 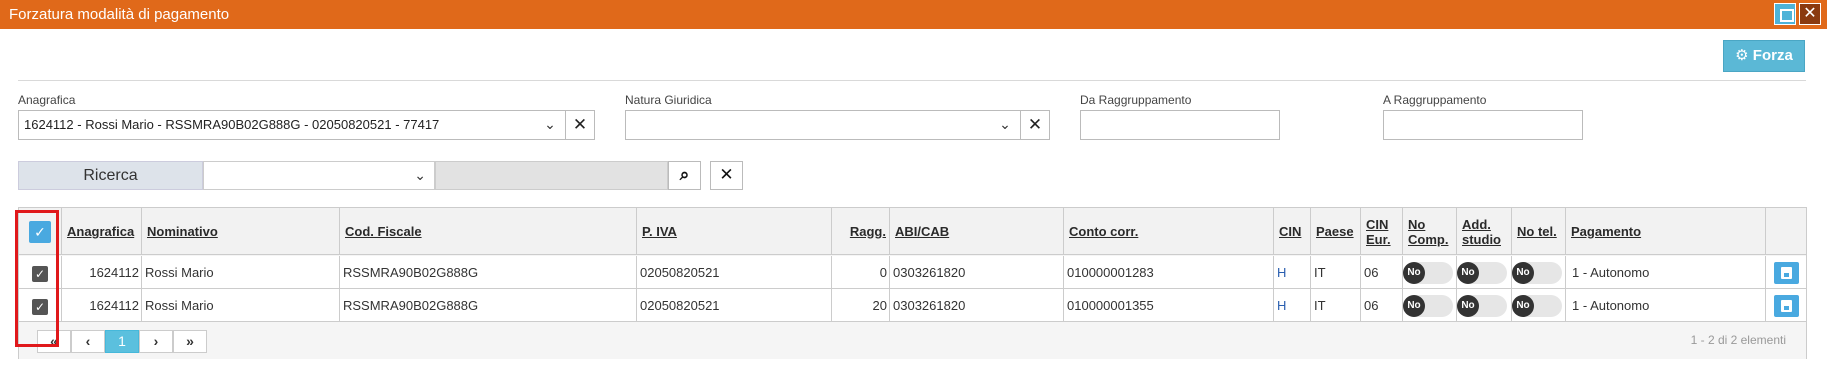 I want to click on a-raggruppamento-label: A Raggruppamento, so click(x=1435, y=100).